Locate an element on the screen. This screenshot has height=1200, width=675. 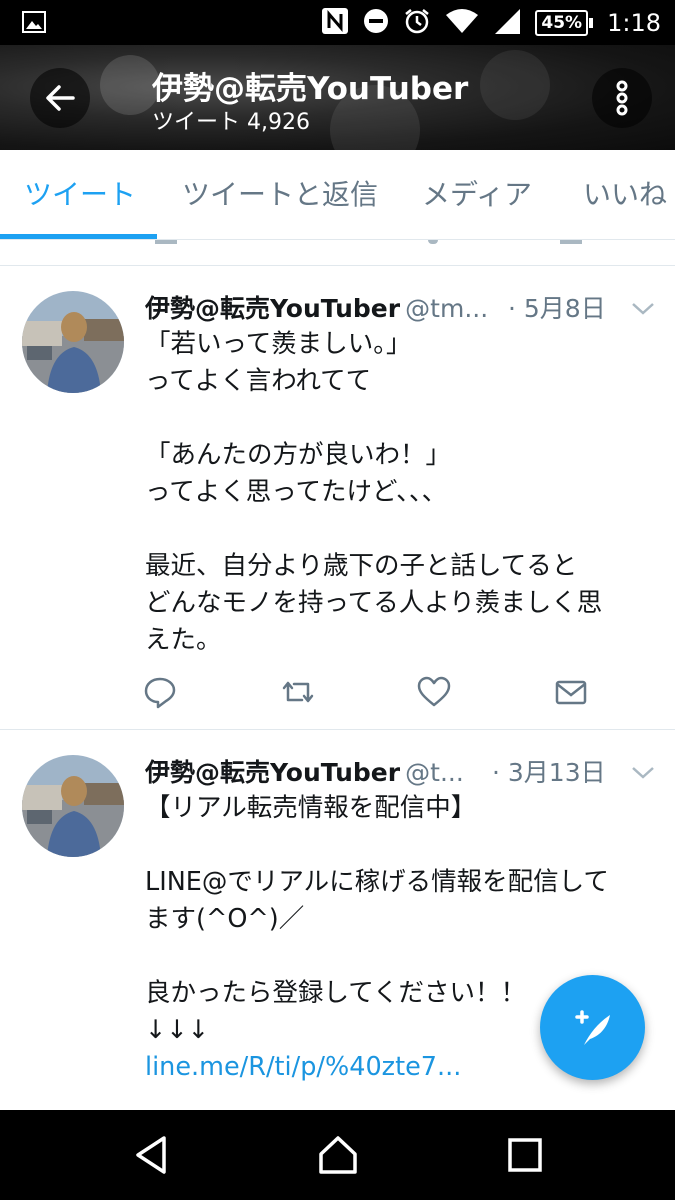
nav-home-icon is located at coordinates (338, 1155).